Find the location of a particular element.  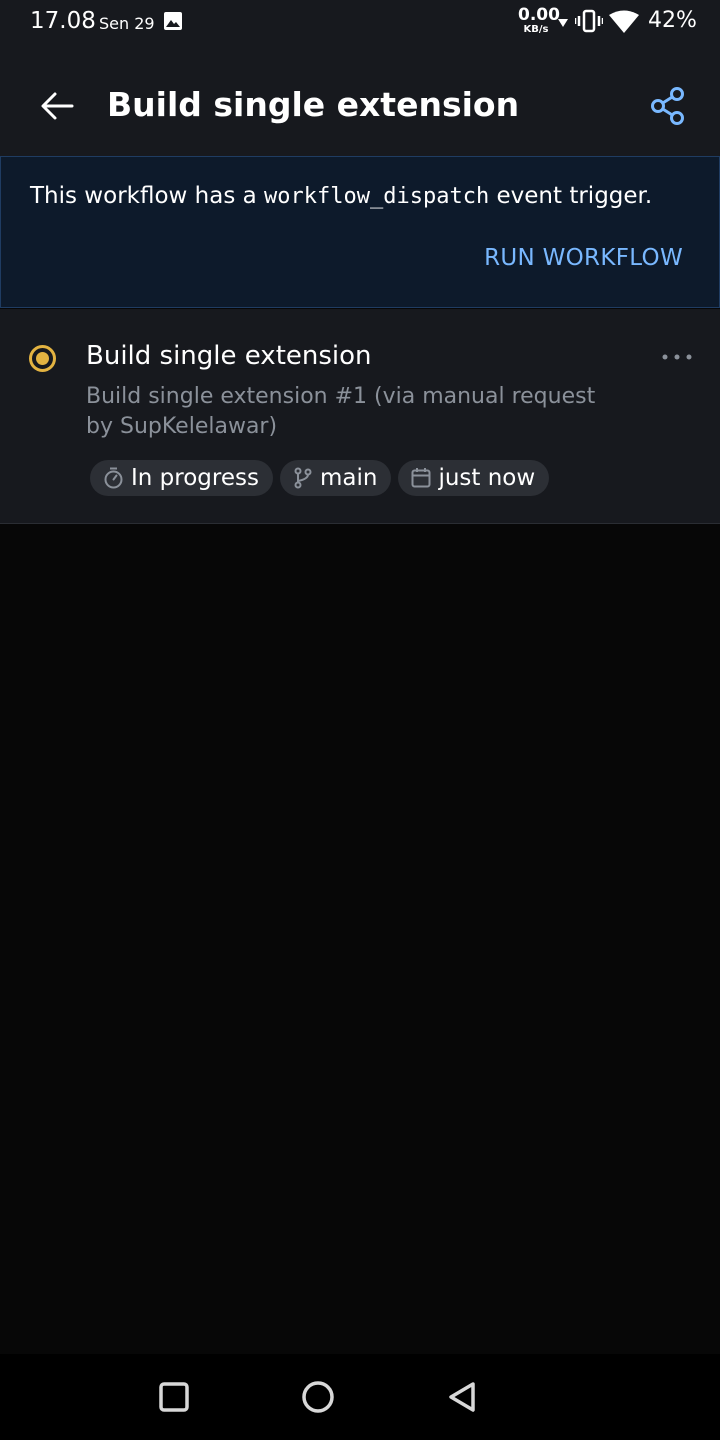

branch-icon is located at coordinates (303, 478).